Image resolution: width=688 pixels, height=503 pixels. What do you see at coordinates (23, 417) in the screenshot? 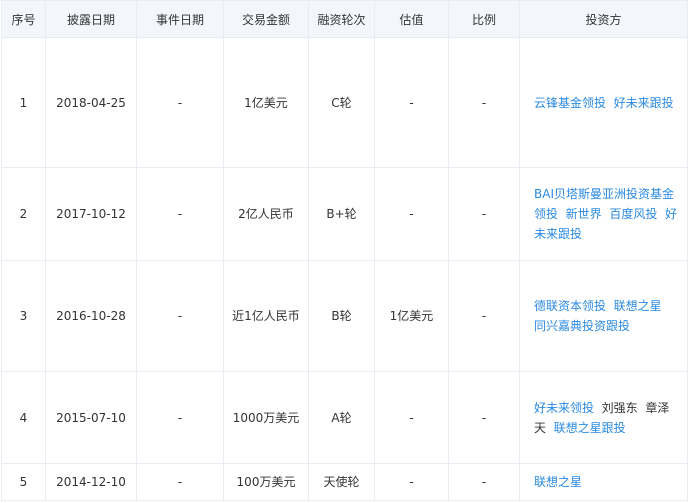
I see `cell-index: 4` at bounding box center [23, 417].